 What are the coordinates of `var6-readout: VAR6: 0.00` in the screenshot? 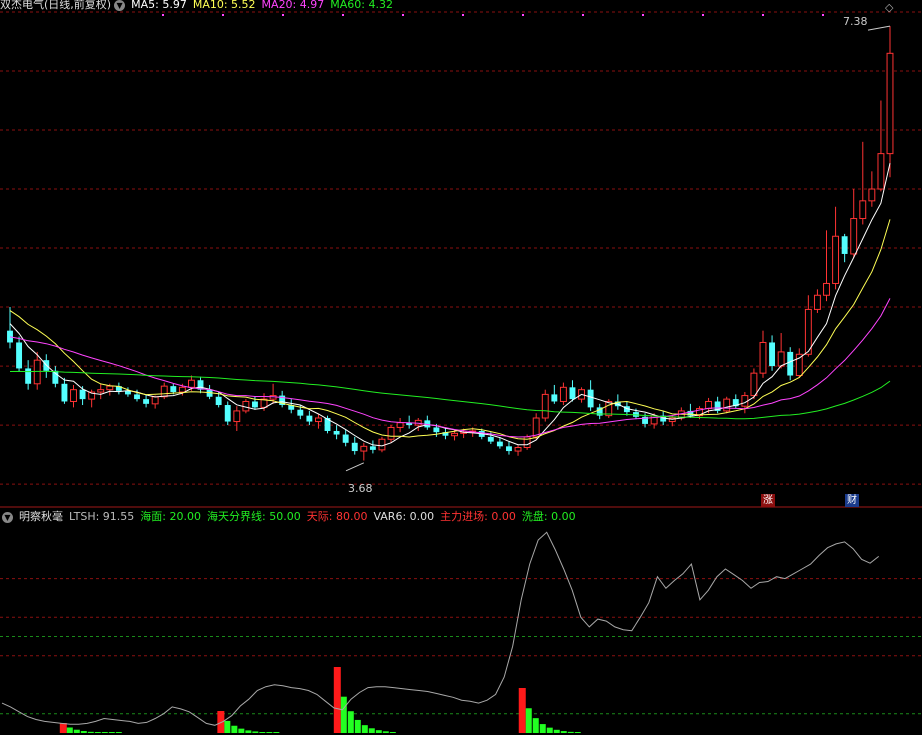 It's located at (404, 516).